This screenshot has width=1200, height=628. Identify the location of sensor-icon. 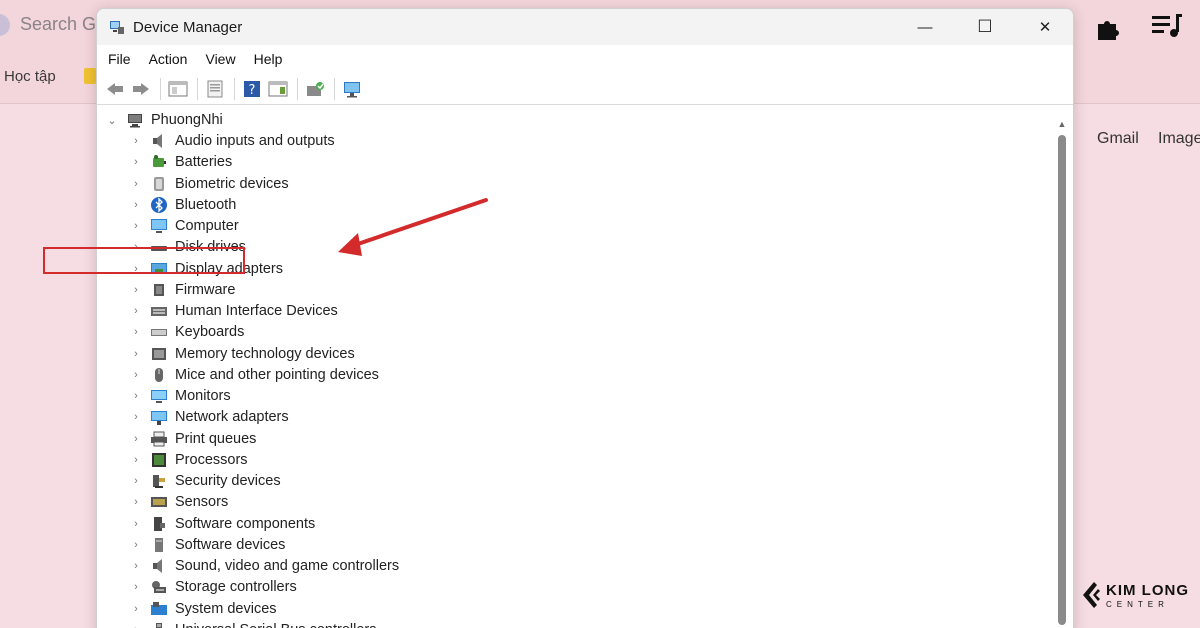
(159, 502).